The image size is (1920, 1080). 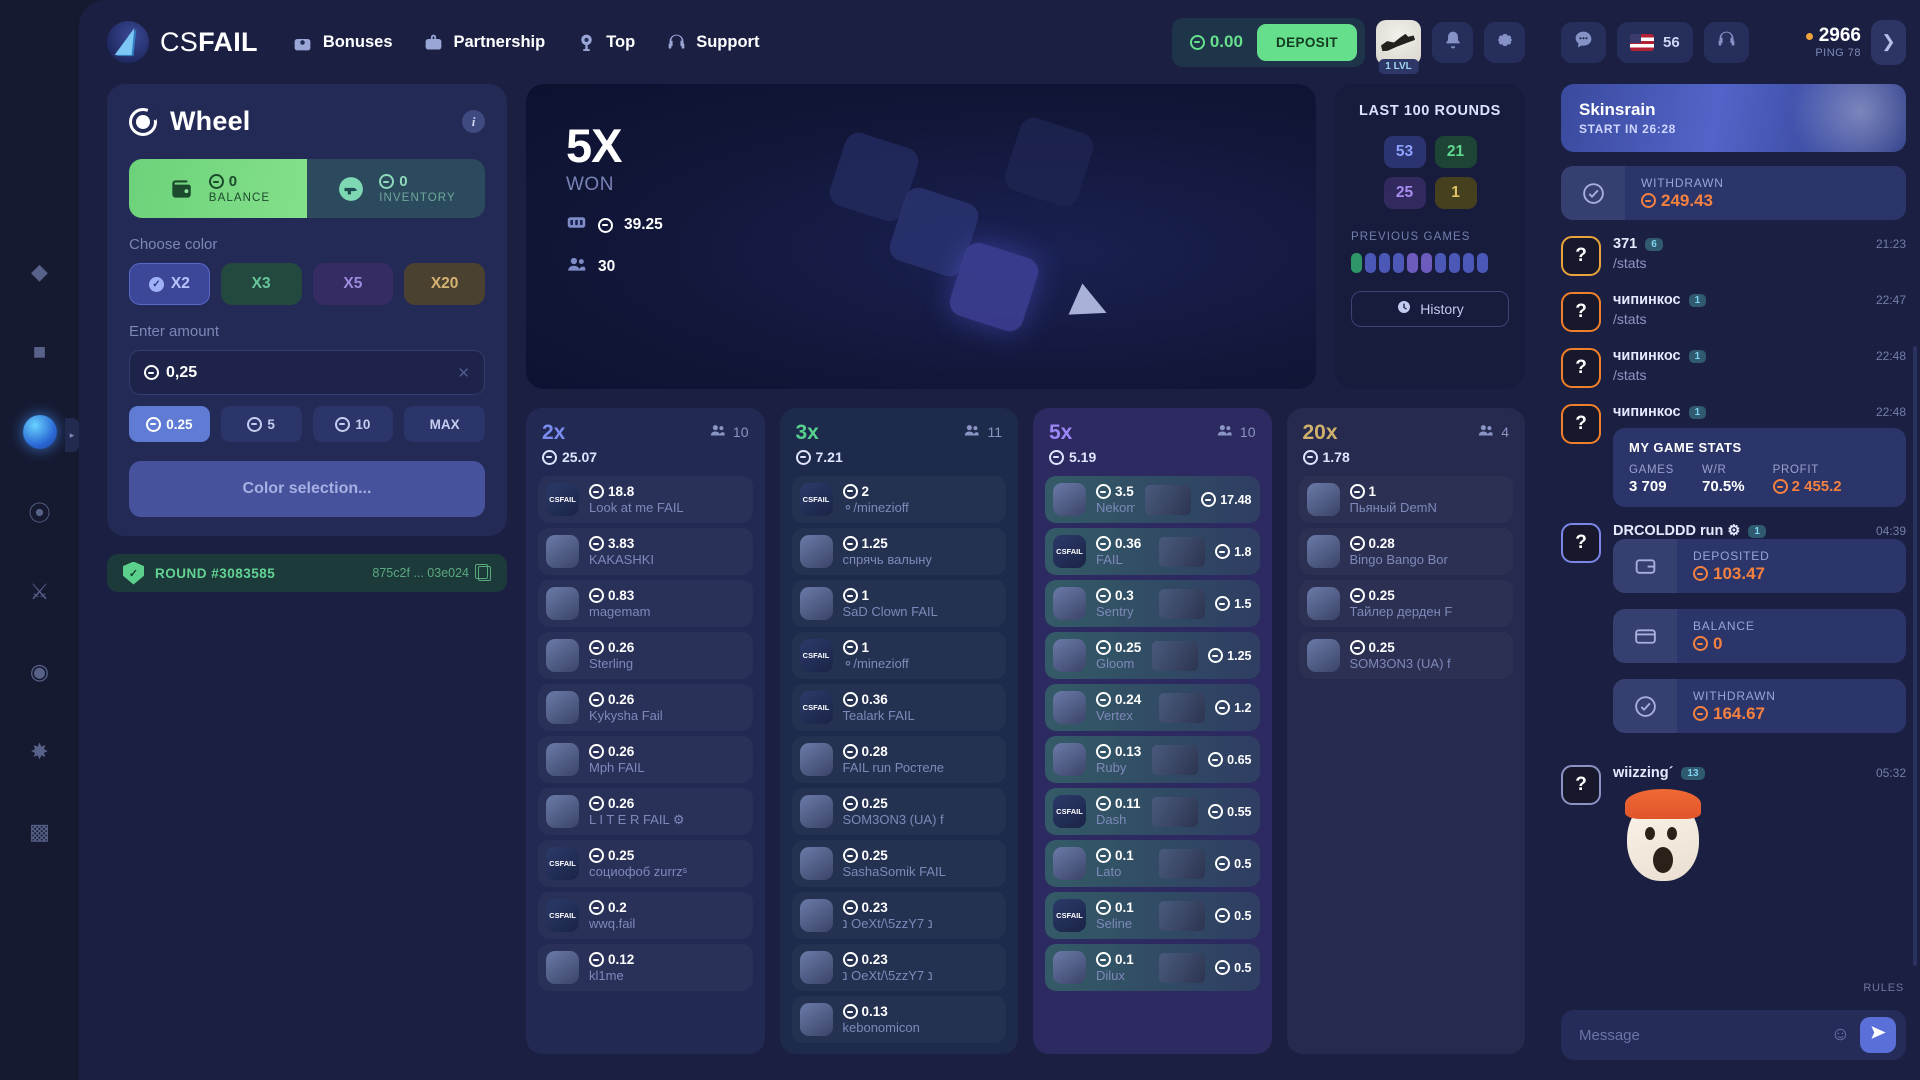 What do you see at coordinates (1152, 499) in the screenshot?
I see `bet-item: 3.5Nekomi 17.48` at bounding box center [1152, 499].